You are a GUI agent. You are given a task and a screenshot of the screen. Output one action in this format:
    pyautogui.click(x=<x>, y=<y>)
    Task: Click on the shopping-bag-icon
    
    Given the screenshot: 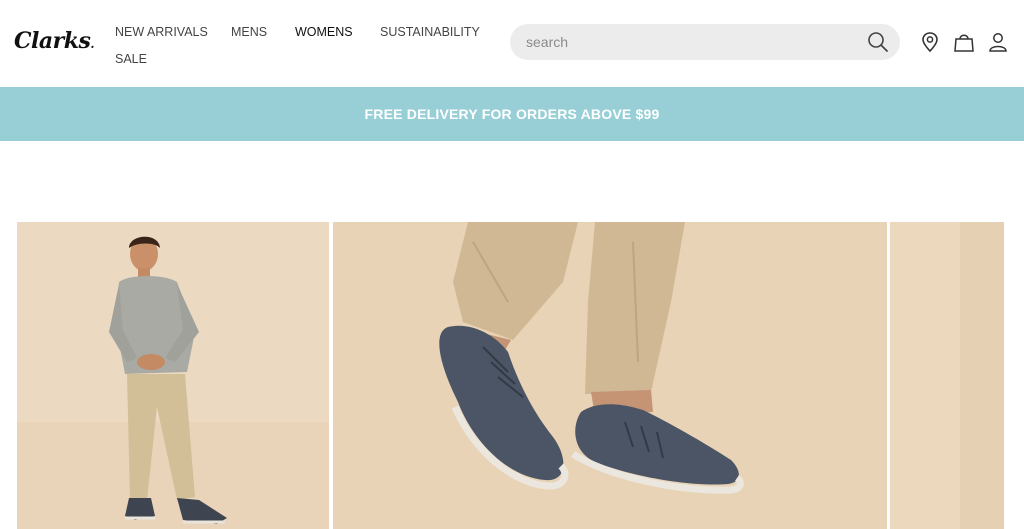 What is the action you would take?
    pyautogui.click(x=964, y=42)
    